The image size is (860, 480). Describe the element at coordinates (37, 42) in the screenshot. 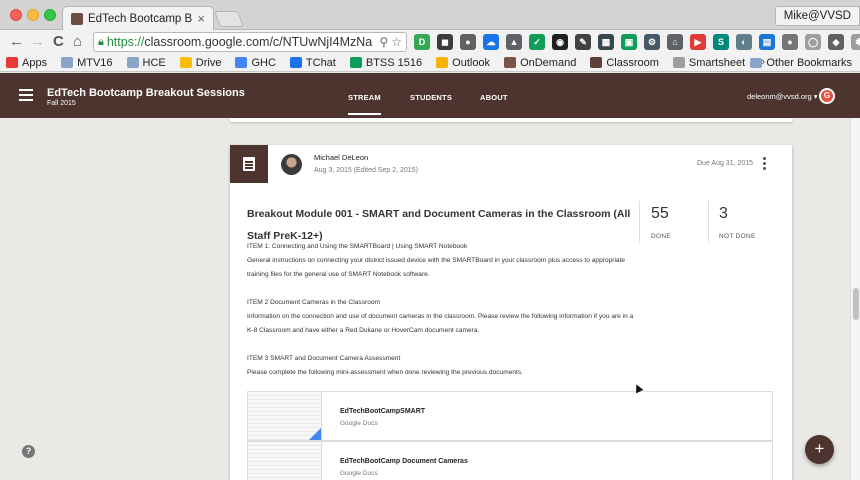

I see `forward-arrow-icon: →` at that location.